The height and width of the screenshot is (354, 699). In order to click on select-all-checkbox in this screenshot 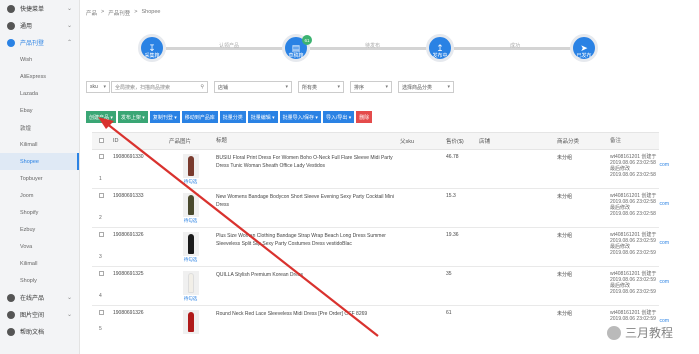, I will do `click(101, 140)`.